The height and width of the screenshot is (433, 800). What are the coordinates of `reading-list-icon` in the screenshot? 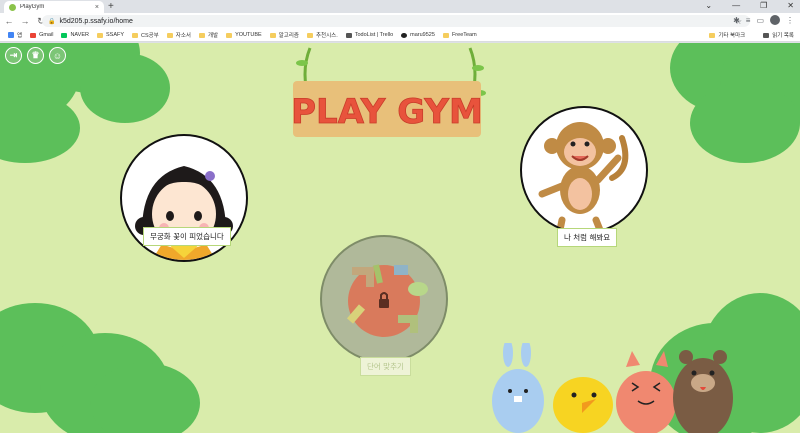 It's located at (766, 35).